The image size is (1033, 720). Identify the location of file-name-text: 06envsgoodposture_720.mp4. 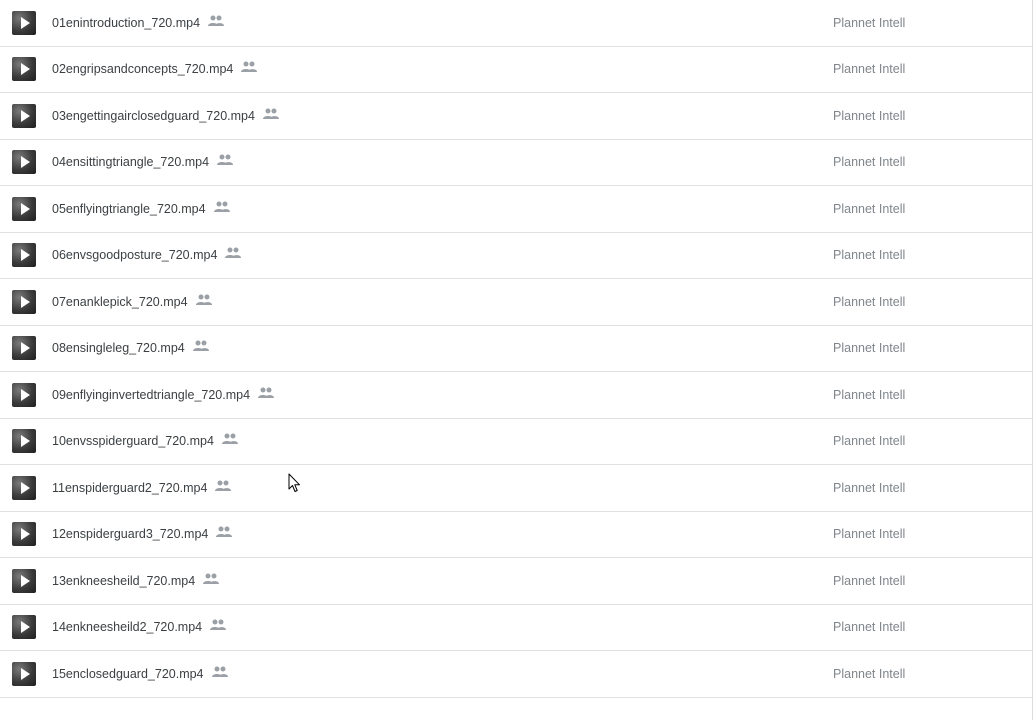
(135, 255).